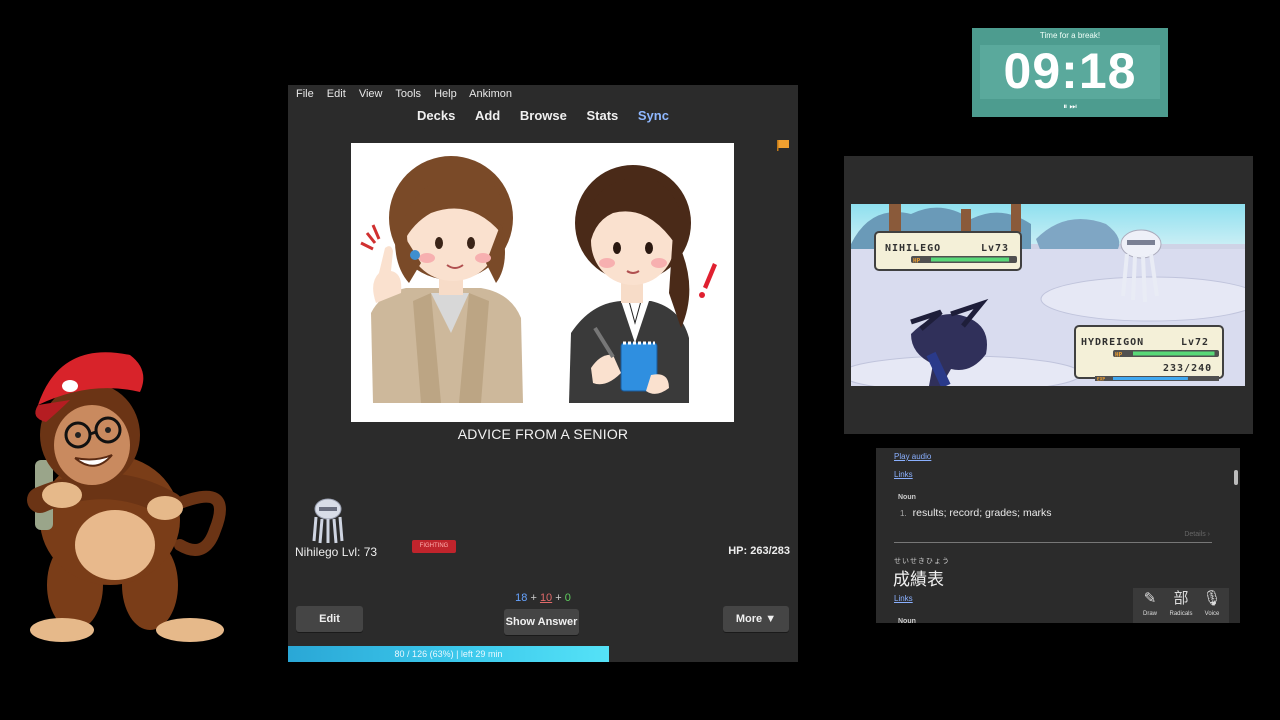 This screenshot has width=1280, height=720. Describe the element at coordinates (1101, 380) in the screenshot. I see `player-exp-tag: EXP` at that location.